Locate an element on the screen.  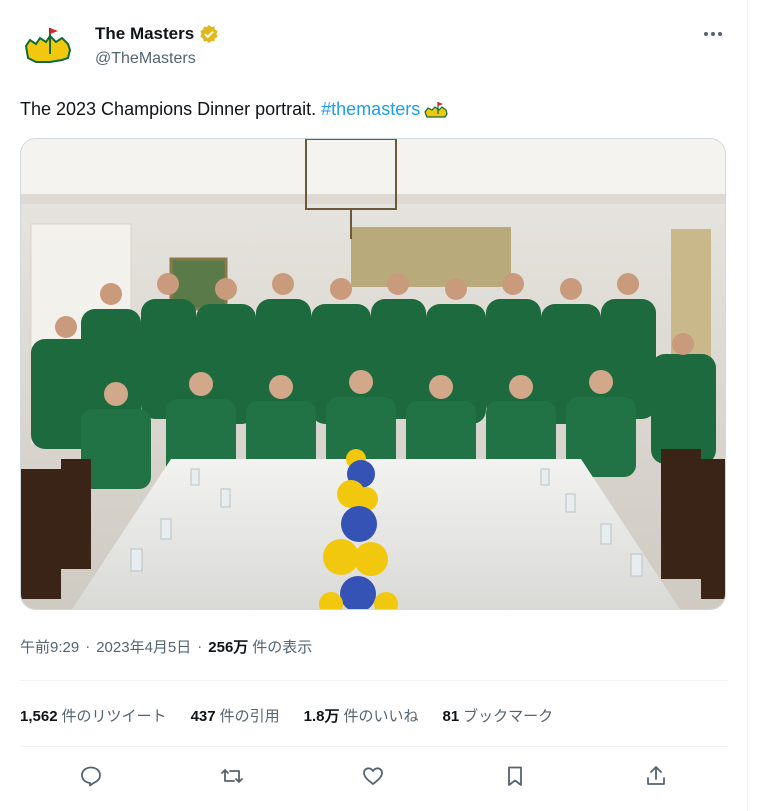
engagement-stats: 1,562 件のリツイート 437 件の引用 1.8万 件のいいね 81 ブックマーク is located at coordinates (298, 715).